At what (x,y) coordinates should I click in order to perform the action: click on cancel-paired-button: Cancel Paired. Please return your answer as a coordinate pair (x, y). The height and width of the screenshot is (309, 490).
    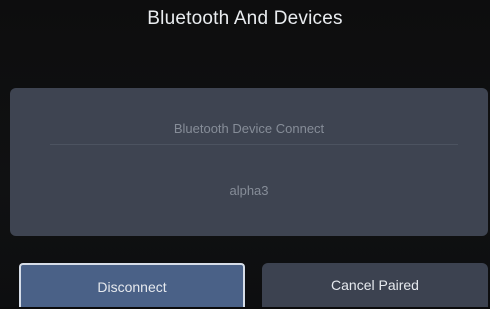
    Looking at the image, I should click on (375, 285).